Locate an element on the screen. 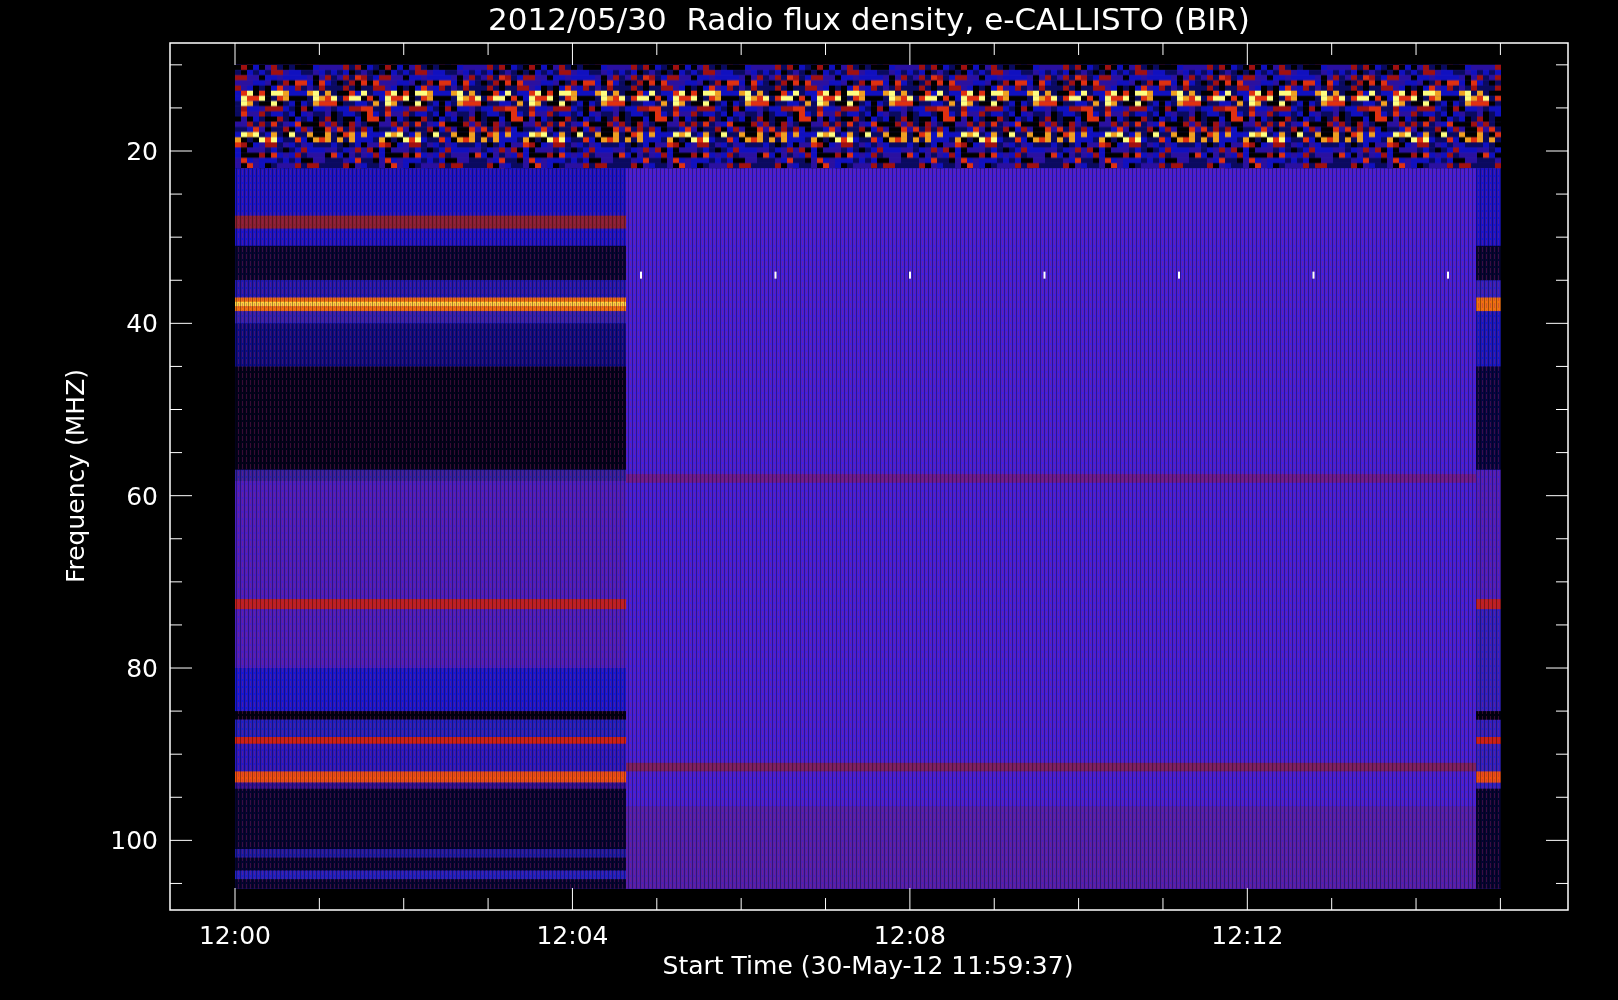 Image resolution: width=1618 pixels, height=1000 pixels. tick-label: 100 is located at coordinates (134, 841).